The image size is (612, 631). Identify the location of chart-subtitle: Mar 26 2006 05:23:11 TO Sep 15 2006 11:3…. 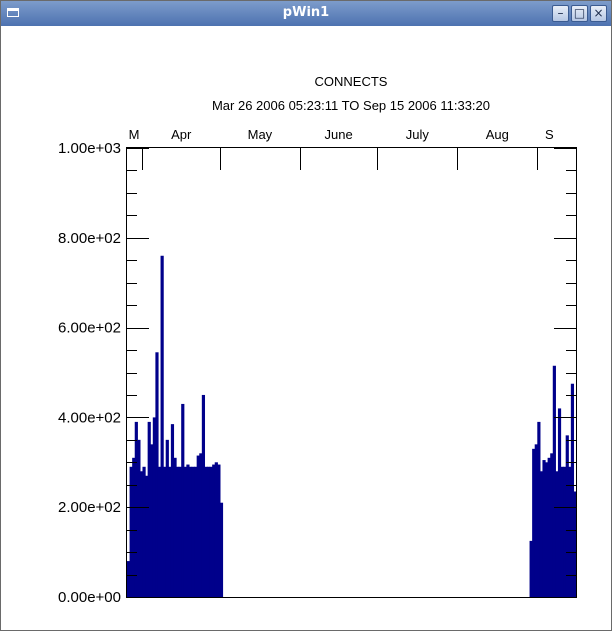
(351, 105).